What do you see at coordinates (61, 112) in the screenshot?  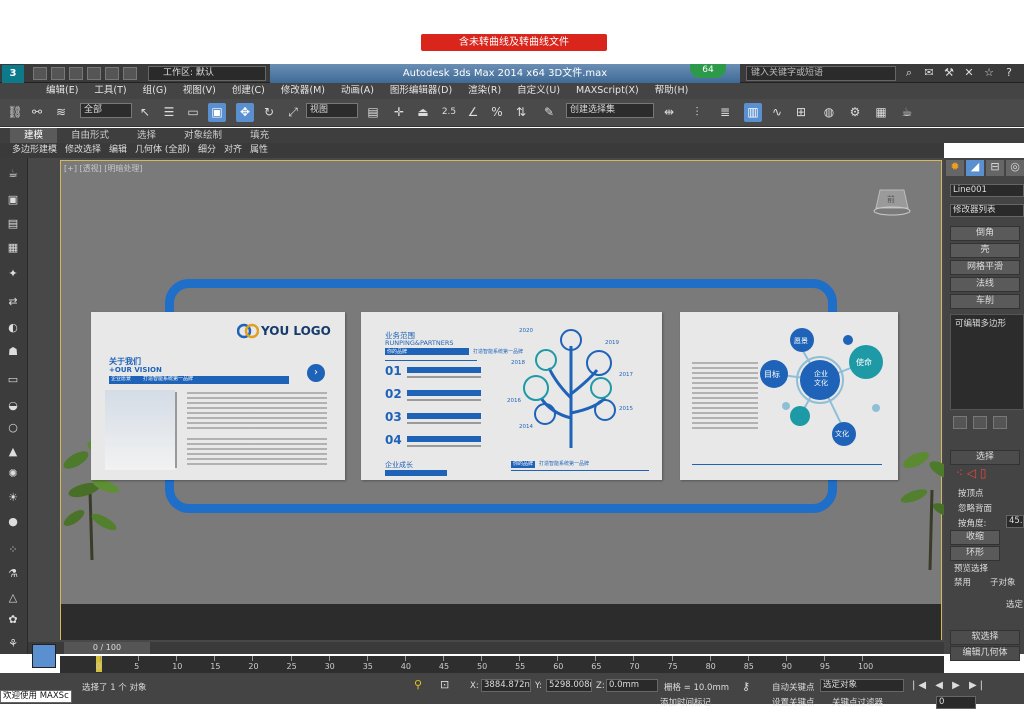 I see `bind-space-warp-icon: ≋` at bounding box center [61, 112].